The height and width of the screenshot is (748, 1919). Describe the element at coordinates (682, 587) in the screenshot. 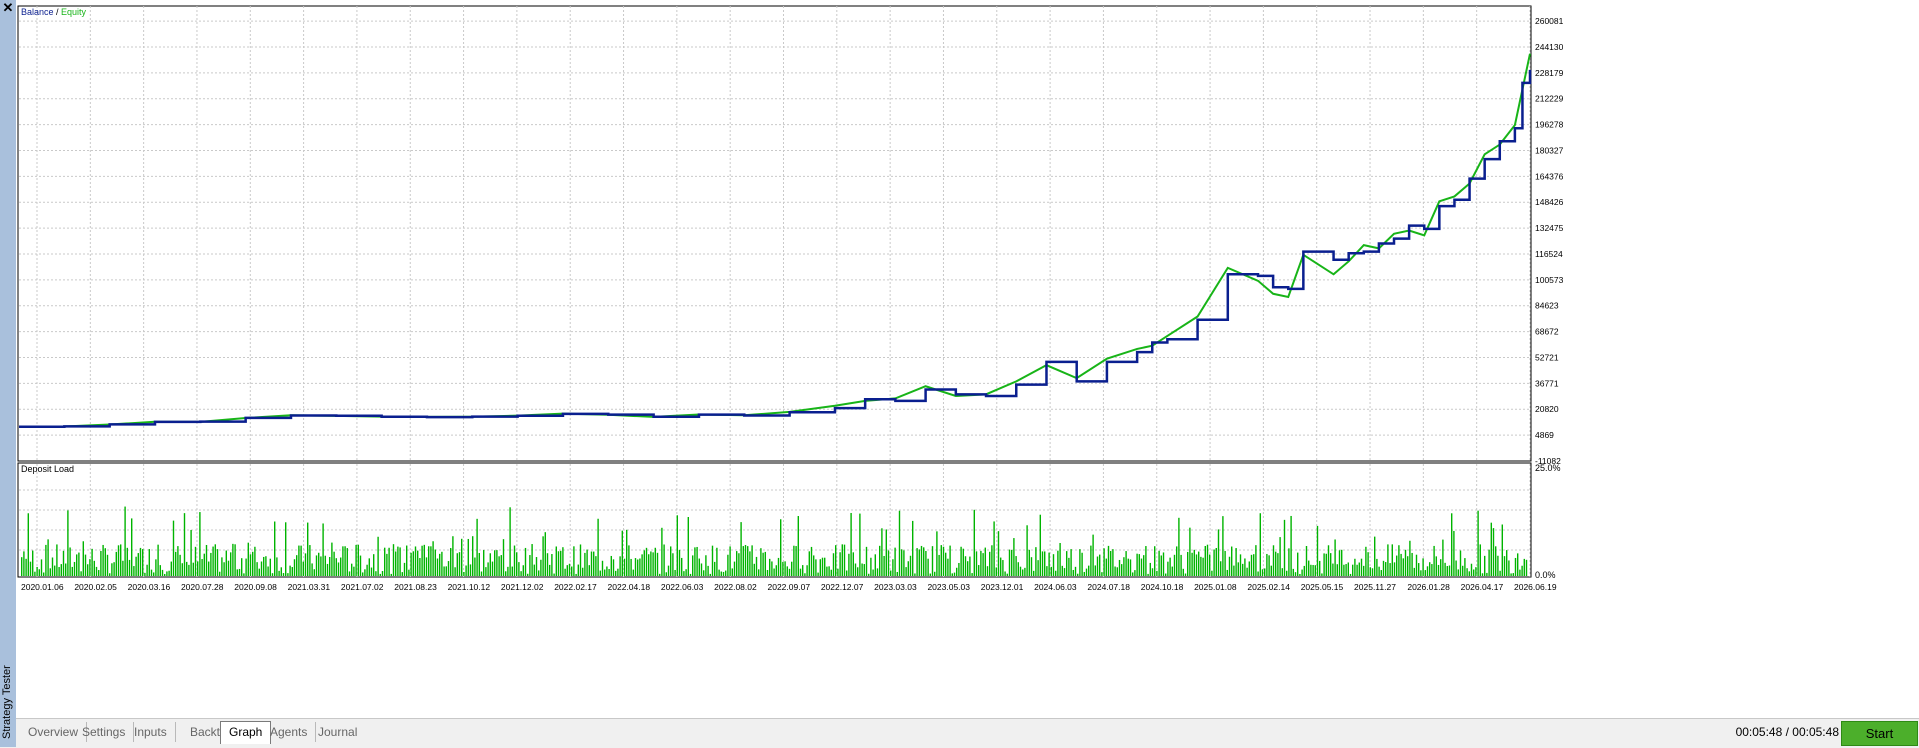

I see `x-tick-label: 2022.06.03` at that location.